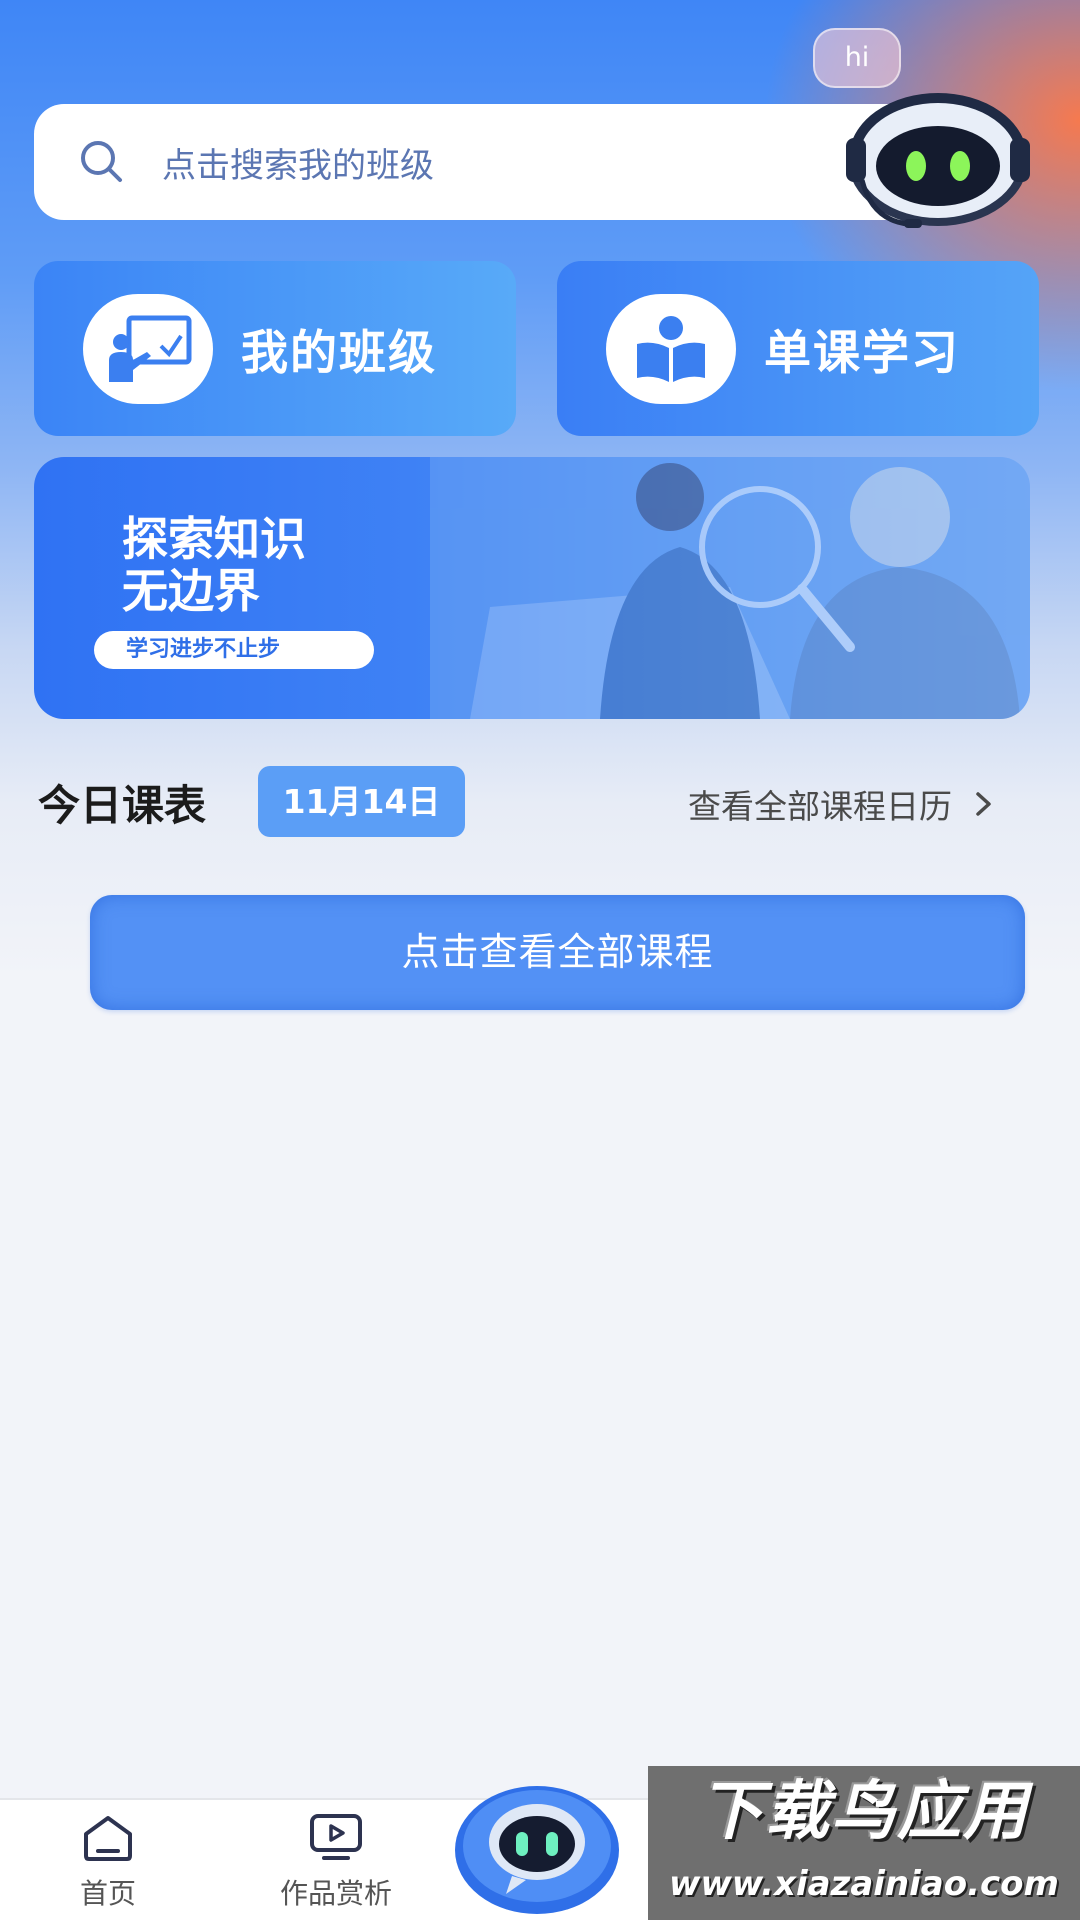  Describe the element at coordinates (730, 588) in the screenshot. I see `study-scene-illustration` at that location.